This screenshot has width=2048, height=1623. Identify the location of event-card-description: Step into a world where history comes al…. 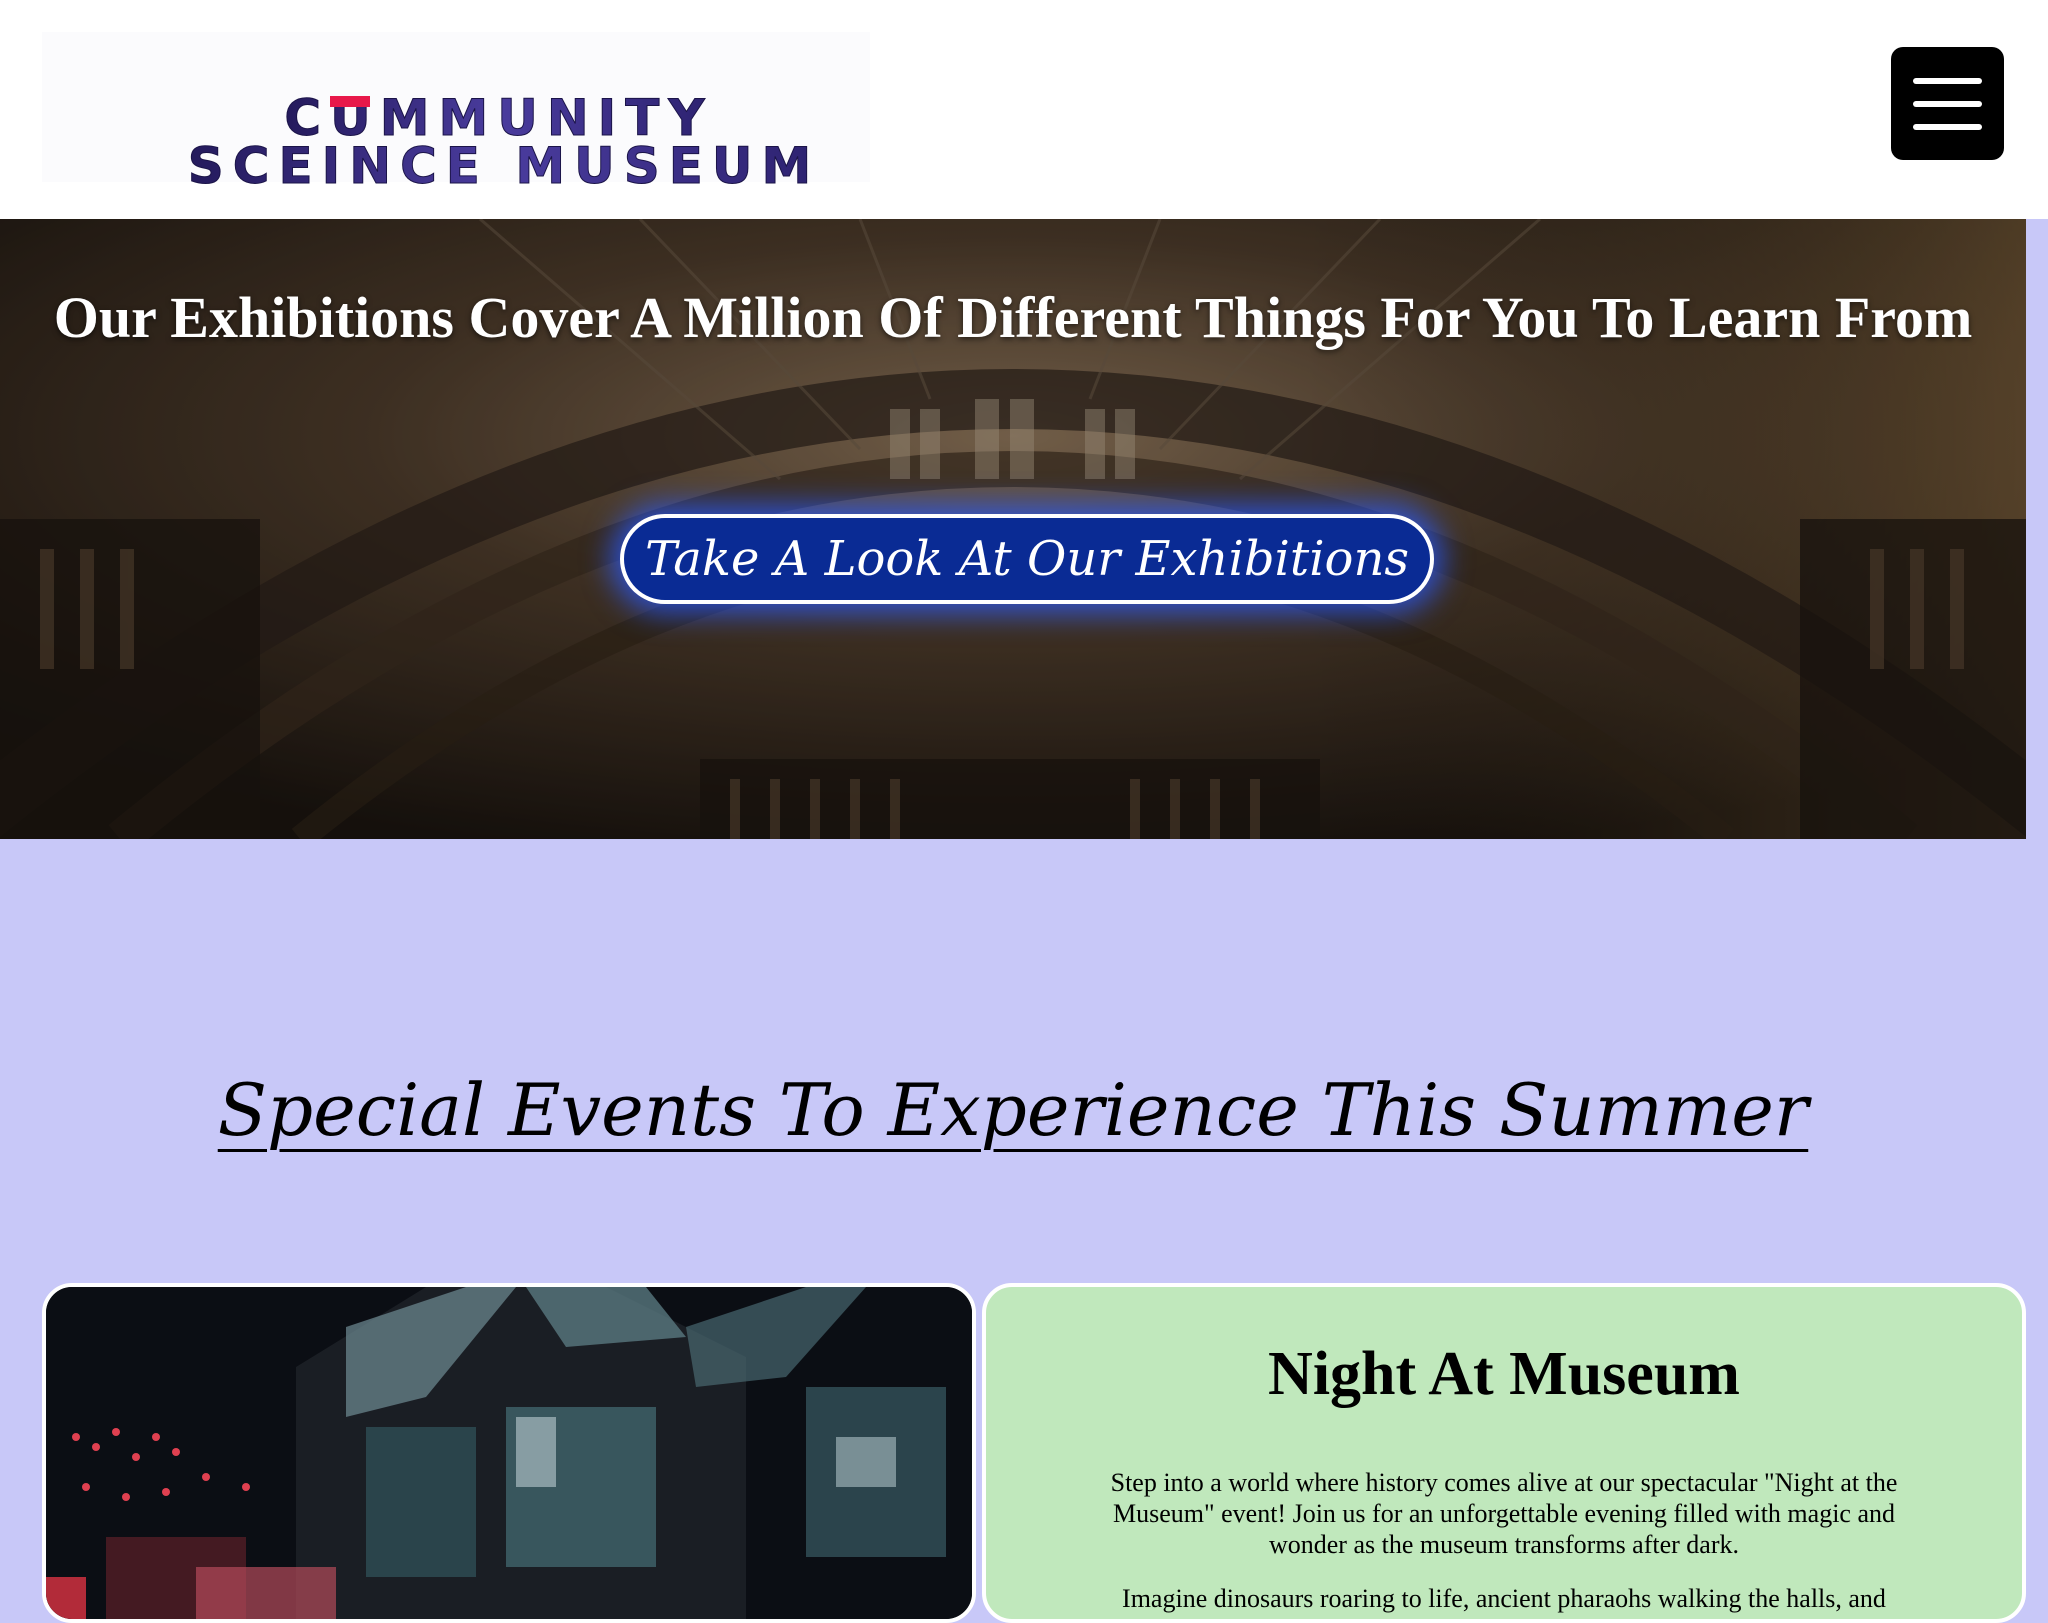
(1504, 1513).